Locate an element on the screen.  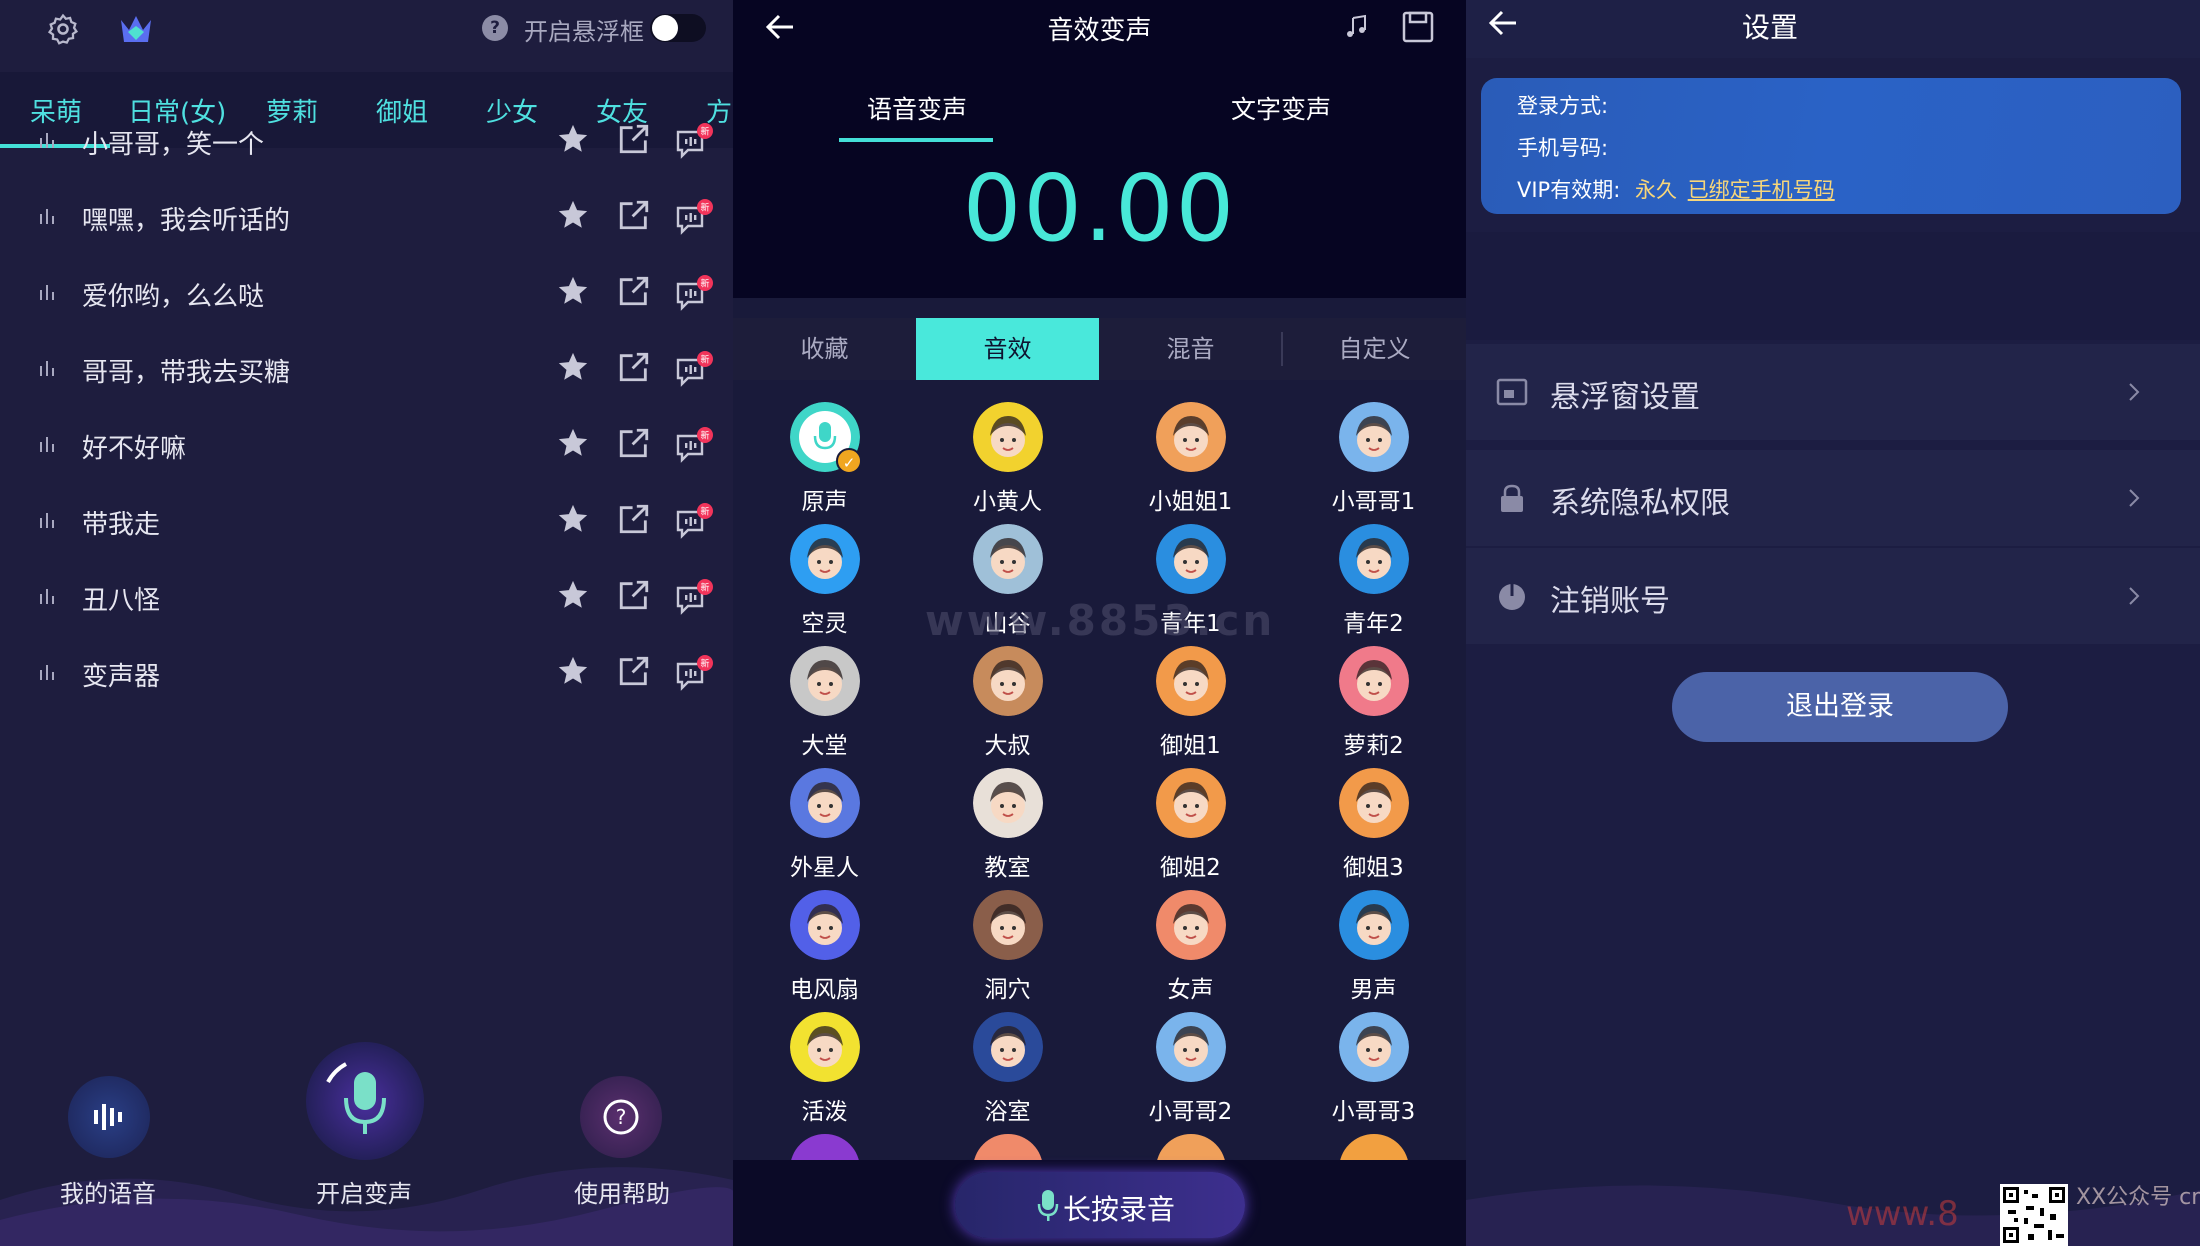
classroom-avatar-icon is located at coordinates (1008, 803).